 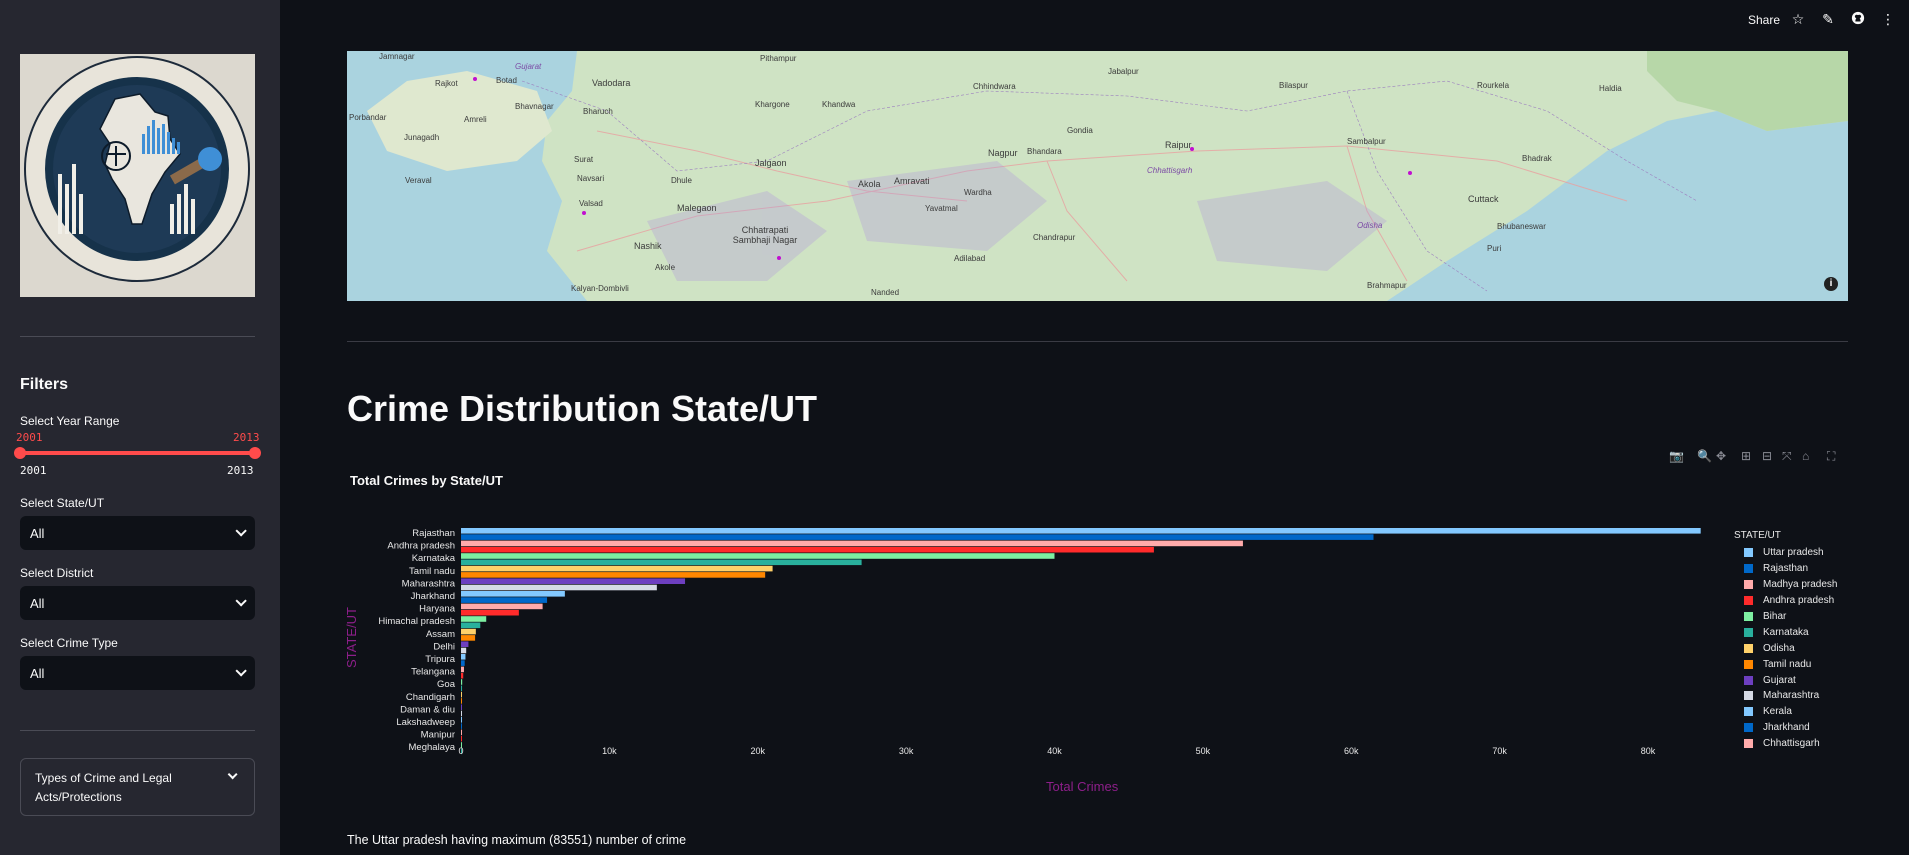 I want to click on bar-mizoram, so click(x=461, y=732).